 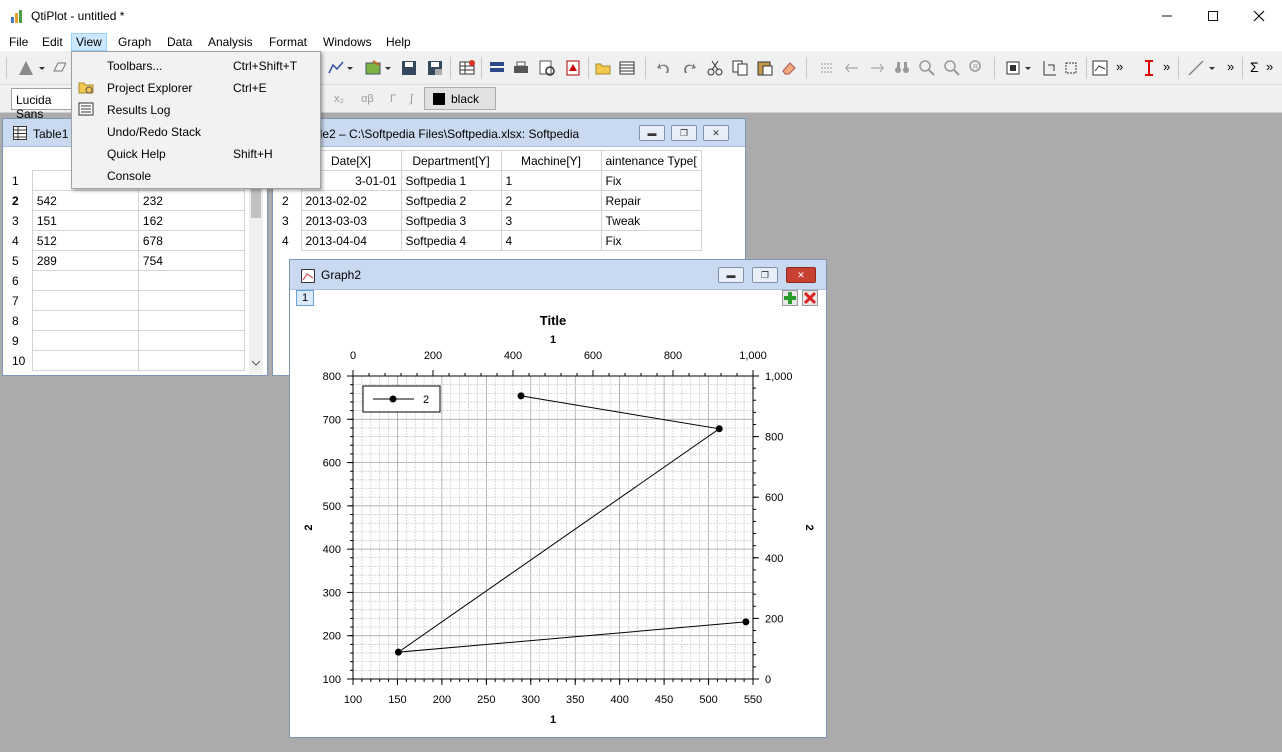 What do you see at coordinates (1049, 68) in the screenshot?
I see `arrange-layers-icon` at bounding box center [1049, 68].